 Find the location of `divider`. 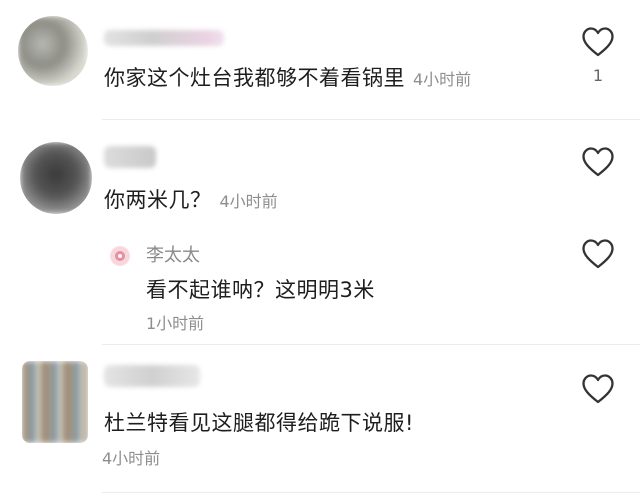

divider is located at coordinates (371, 492).